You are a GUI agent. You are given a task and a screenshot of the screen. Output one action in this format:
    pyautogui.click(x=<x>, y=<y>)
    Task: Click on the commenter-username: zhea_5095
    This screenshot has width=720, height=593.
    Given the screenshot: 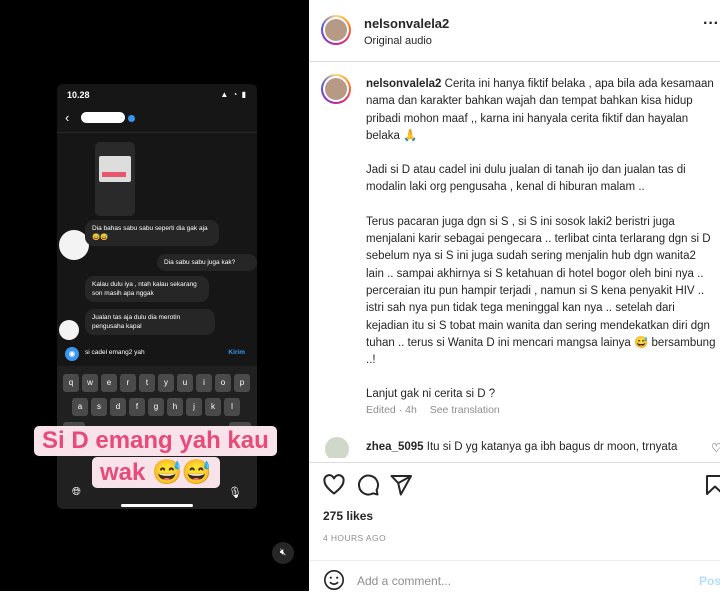 What is the action you would take?
    pyautogui.click(x=395, y=447)
    